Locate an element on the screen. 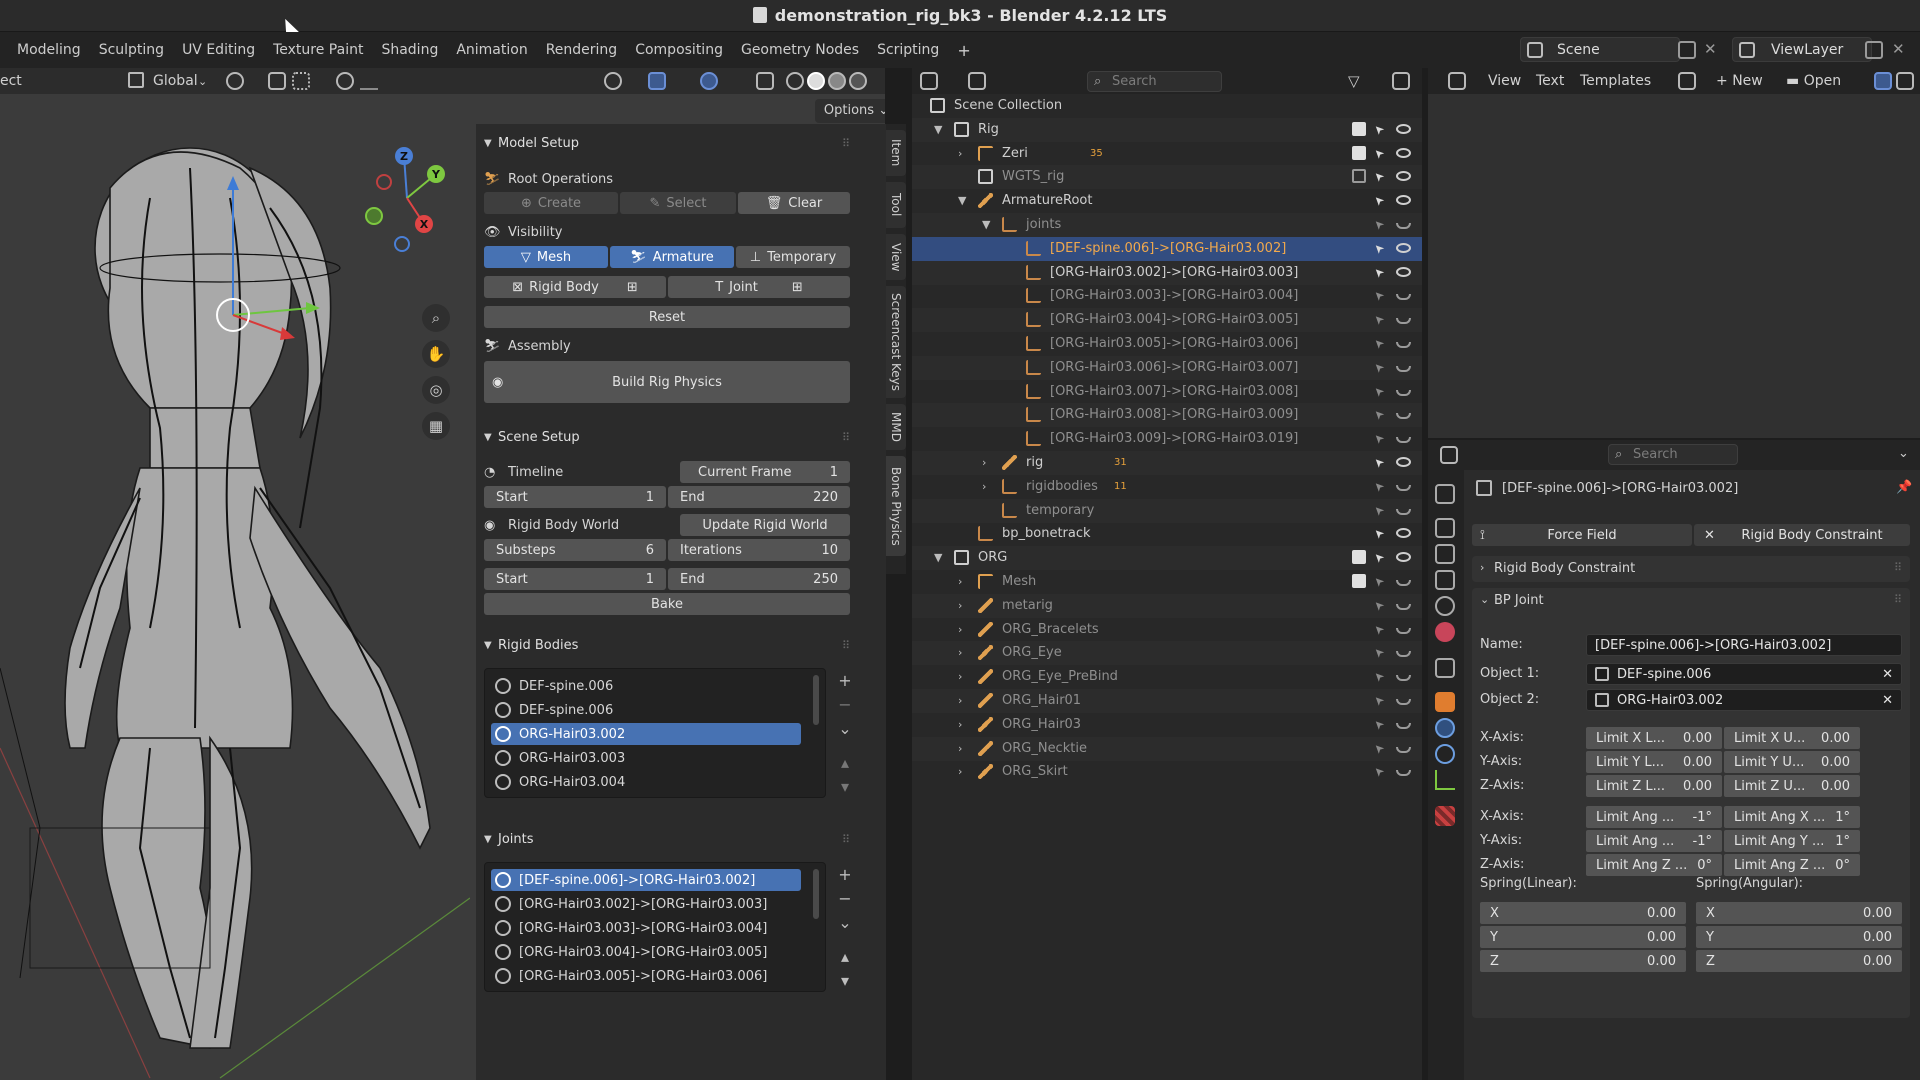 This screenshot has height=1080, width=1920. properties-search-input: ⌕ Search is located at coordinates (1673, 454).